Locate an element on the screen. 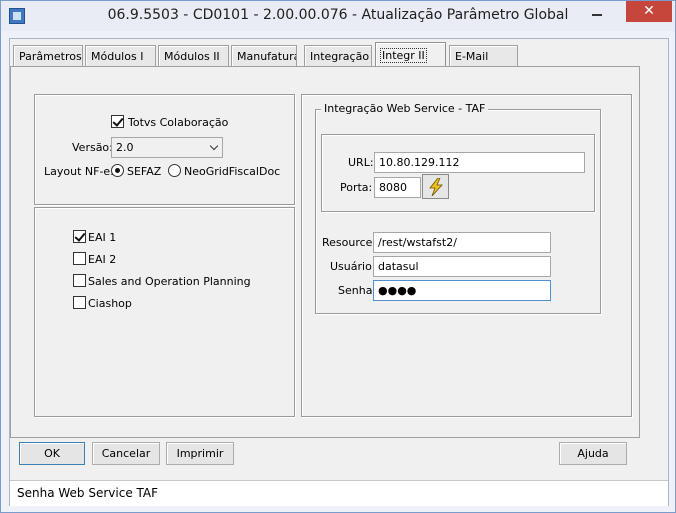  tab-integr-ii: Integr II is located at coordinates (410, 55).